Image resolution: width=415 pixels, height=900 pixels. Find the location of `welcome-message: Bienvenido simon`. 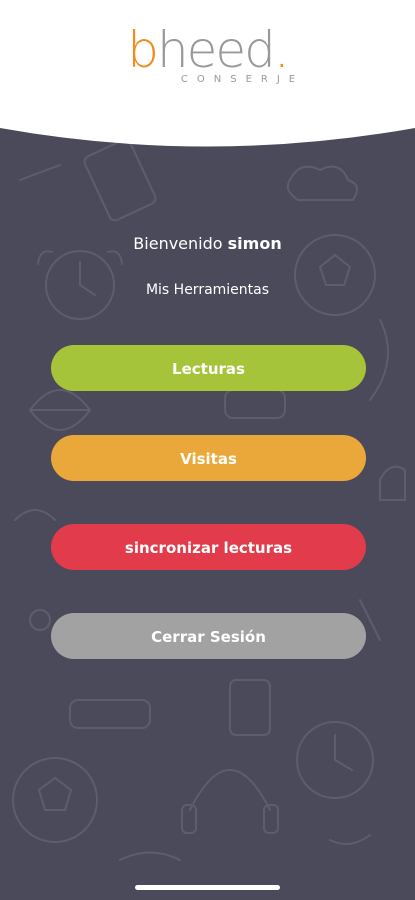

welcome-message: Bienvenido simon is located at coordinates (207, 243).